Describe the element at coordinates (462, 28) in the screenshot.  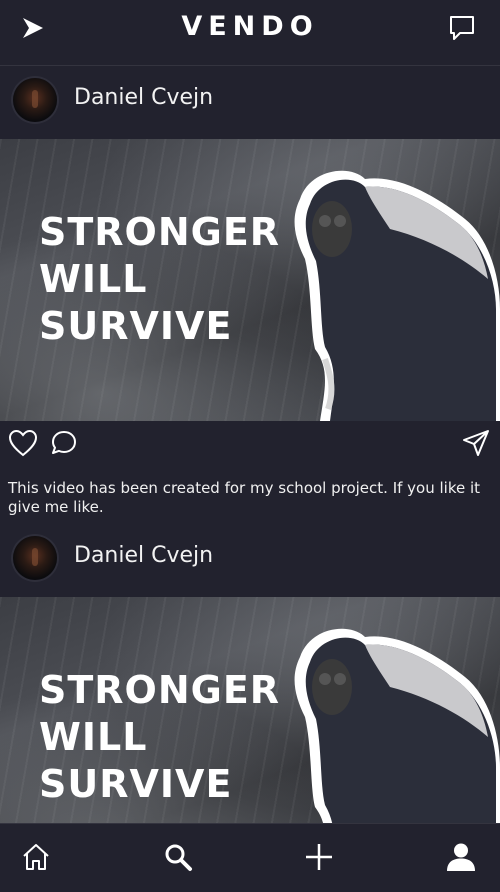
I see `chat-icon` at that location.